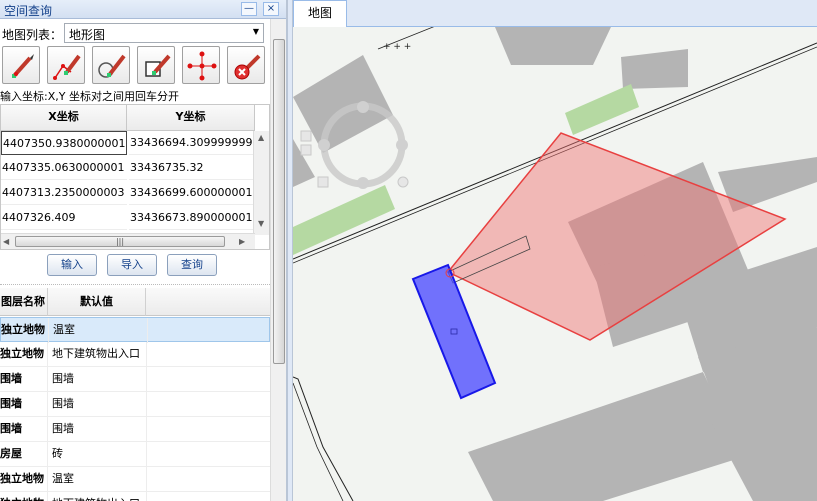 Image resolution: width=817 pixels, height=501 pixels. What do you see at coordinates (555, 14) in the screenshot?
I see `map-tabbar: 地图` at bounding box center [555, 14].